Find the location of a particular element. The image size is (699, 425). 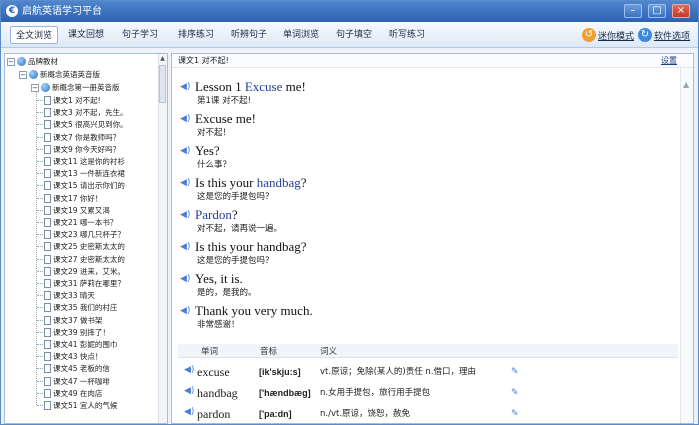

tree-lesson-item: 课文31 萨莉在哪里？ is located at coordinates (84, 283).